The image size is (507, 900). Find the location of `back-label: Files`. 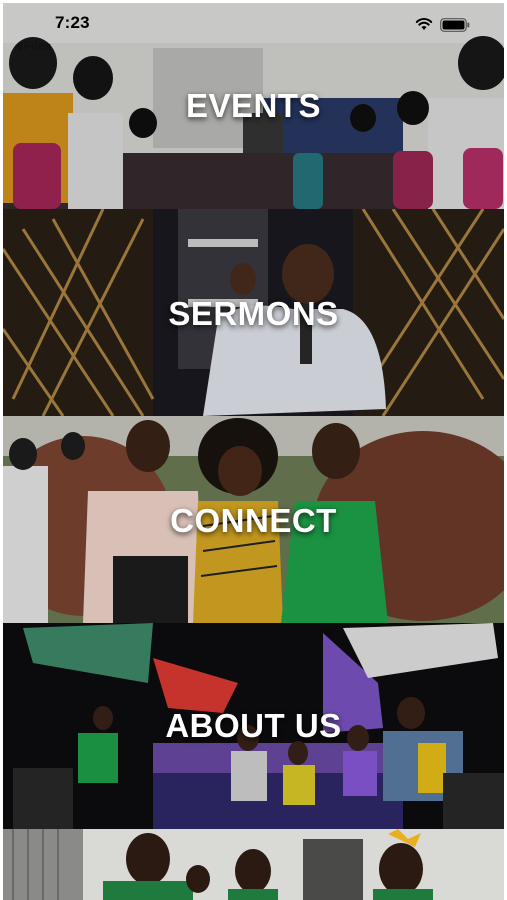

back-label: Files is located at coordinates (37, 46).